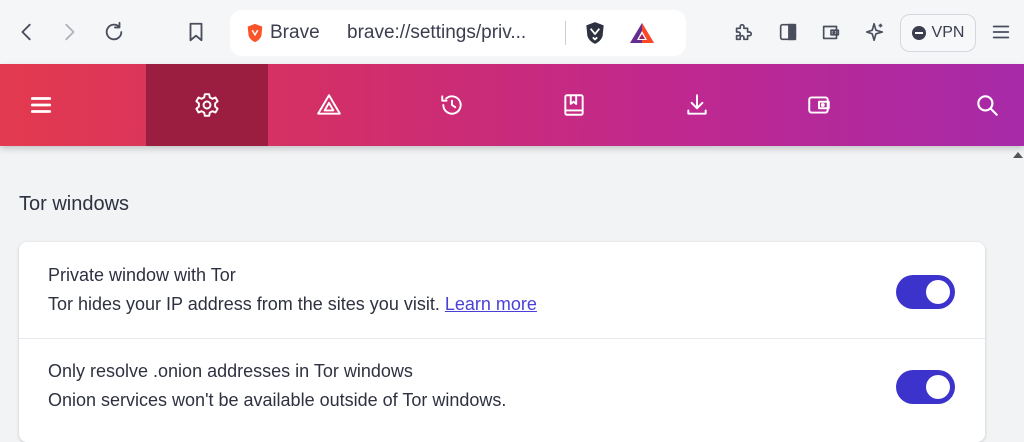  What do you see at coordinates (642, 33) in the screenshot?
I see `rewards-bat-icon` at bounding box center [642, 33].